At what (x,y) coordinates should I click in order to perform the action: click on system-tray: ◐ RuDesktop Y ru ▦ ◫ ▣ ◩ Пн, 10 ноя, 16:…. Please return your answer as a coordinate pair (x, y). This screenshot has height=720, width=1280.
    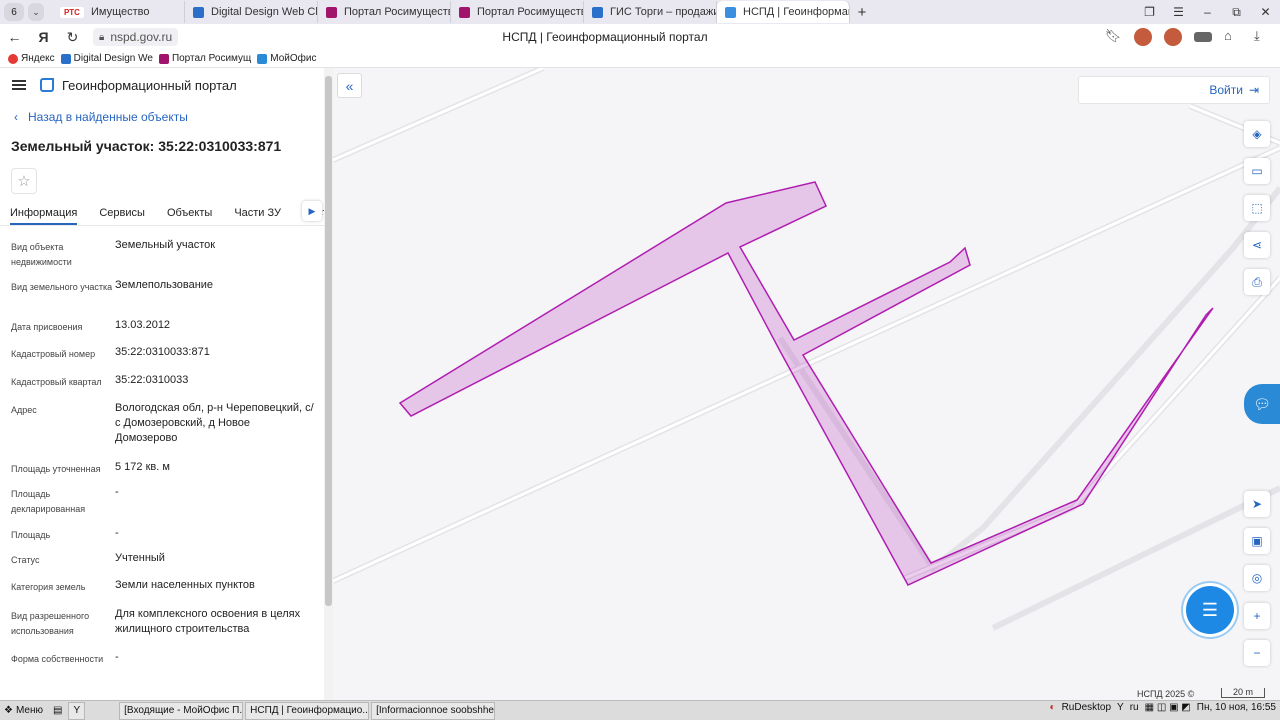
    Looking at the image, I should click on (1163, 707).